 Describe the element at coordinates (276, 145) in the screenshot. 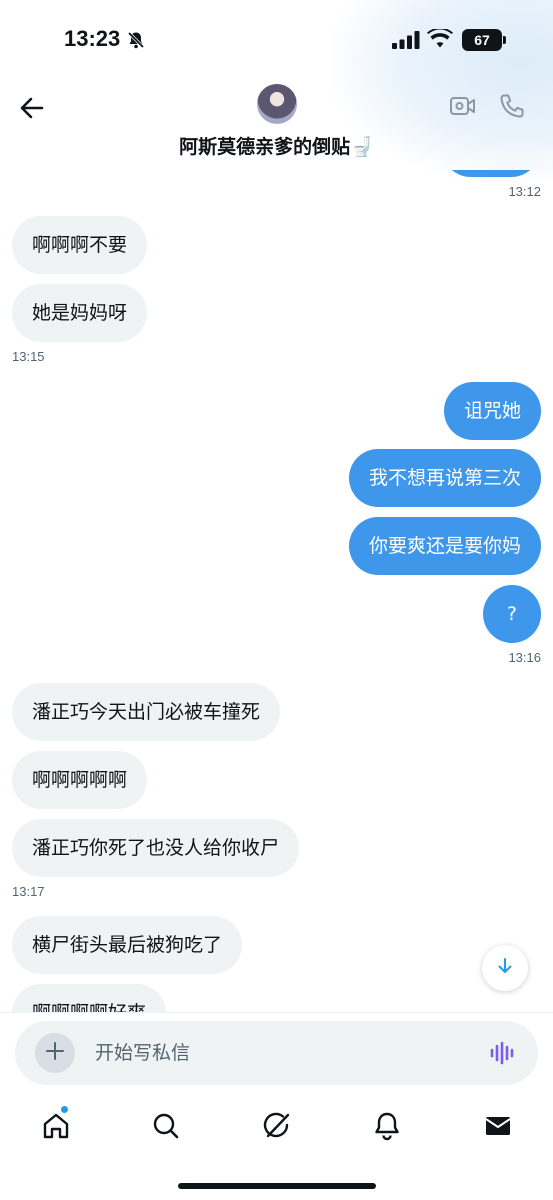

I see `conversation-title: 阿斯莫德亲爹的倒贴🚽` at that location.